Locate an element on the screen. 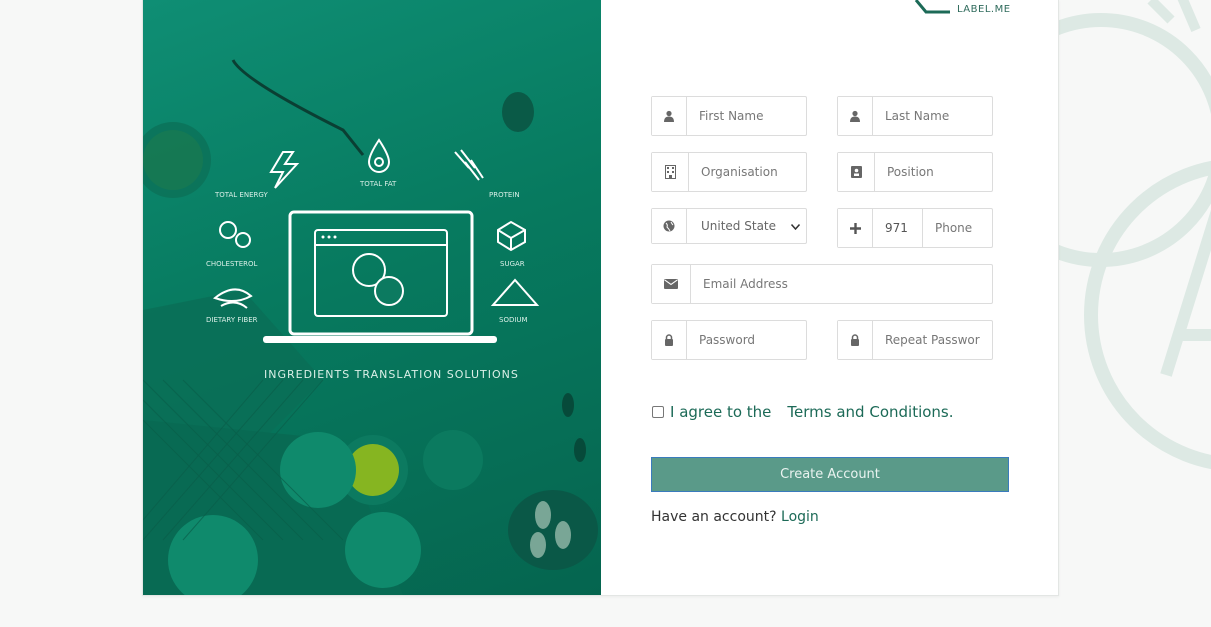 This screenshot has width=1211, height=627. repeat-password-field: Repeat Passwor is located at coordinates (915, 340).